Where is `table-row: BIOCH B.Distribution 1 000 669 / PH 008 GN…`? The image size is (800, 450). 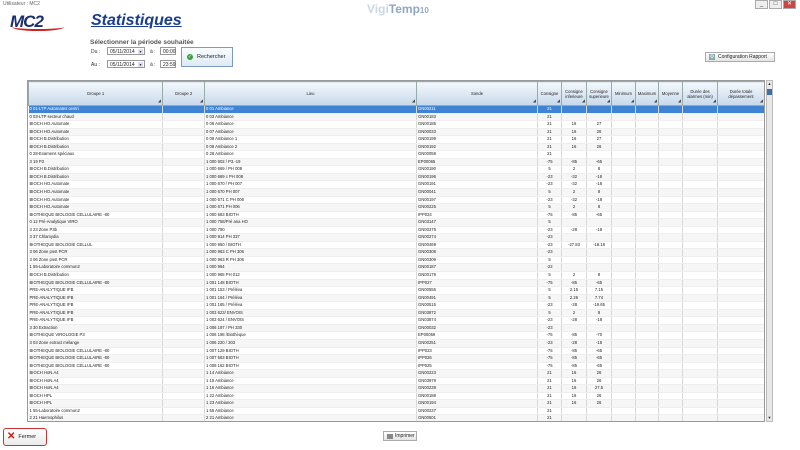
table-row: BIOCH B.Distribution 1 000 669 / PH 008 GN… is located at coordinates (396, 169).